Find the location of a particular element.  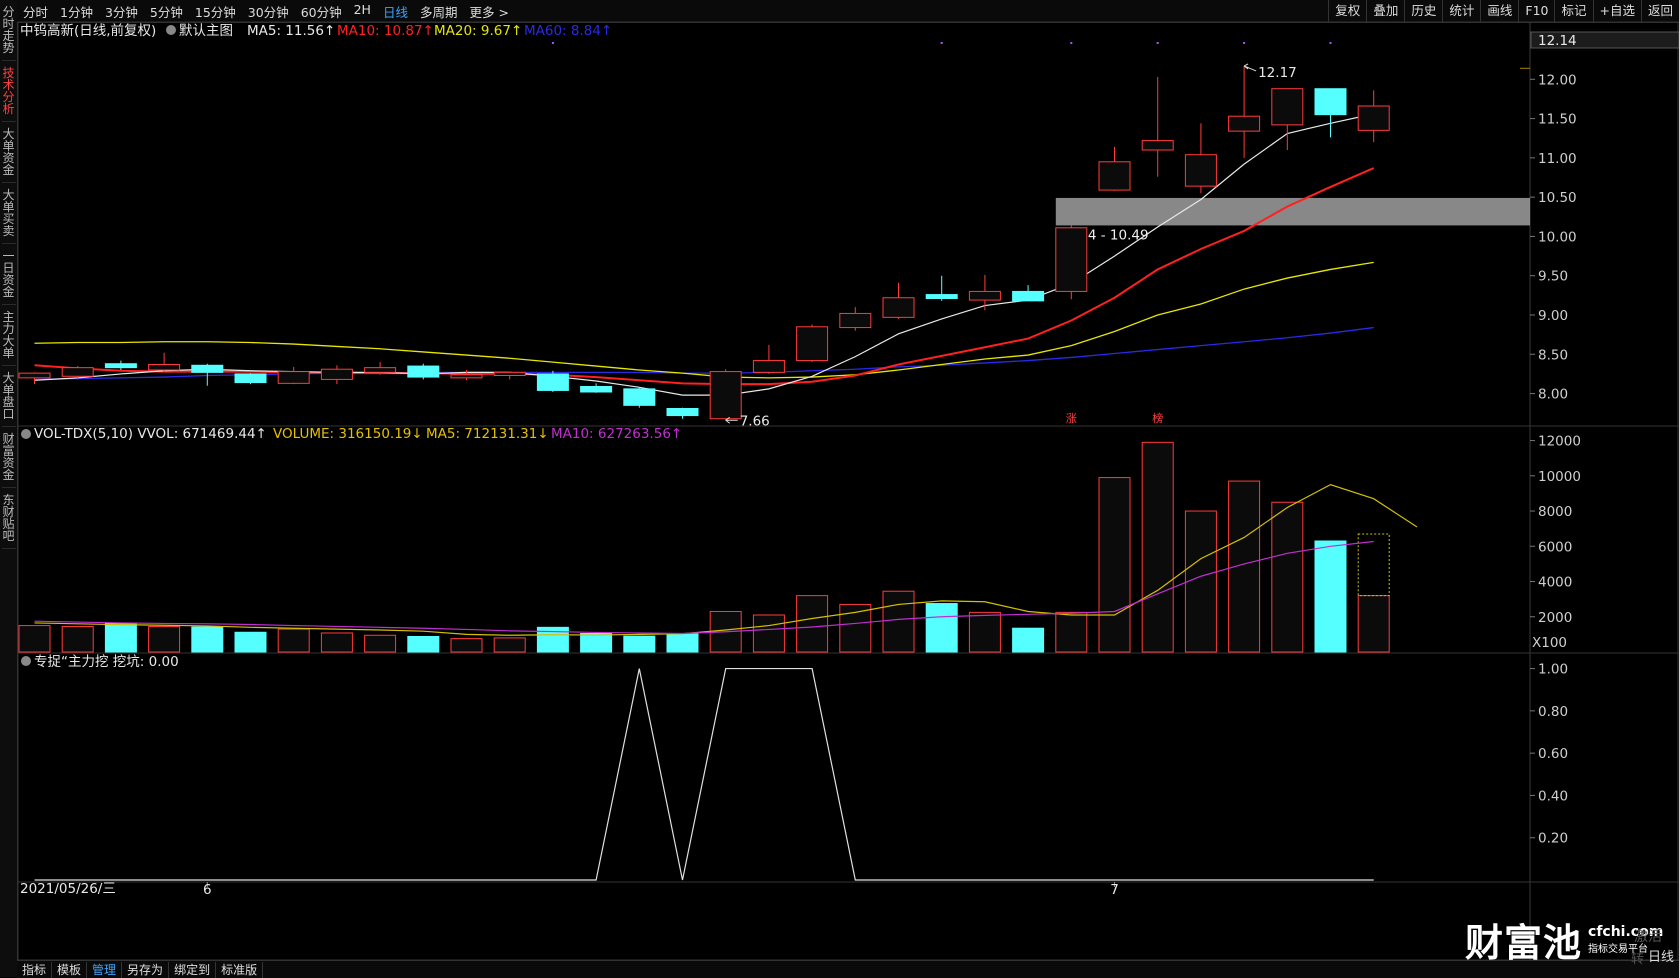

price-tick-label: 9.50 is located at coordinates (1553, 277).